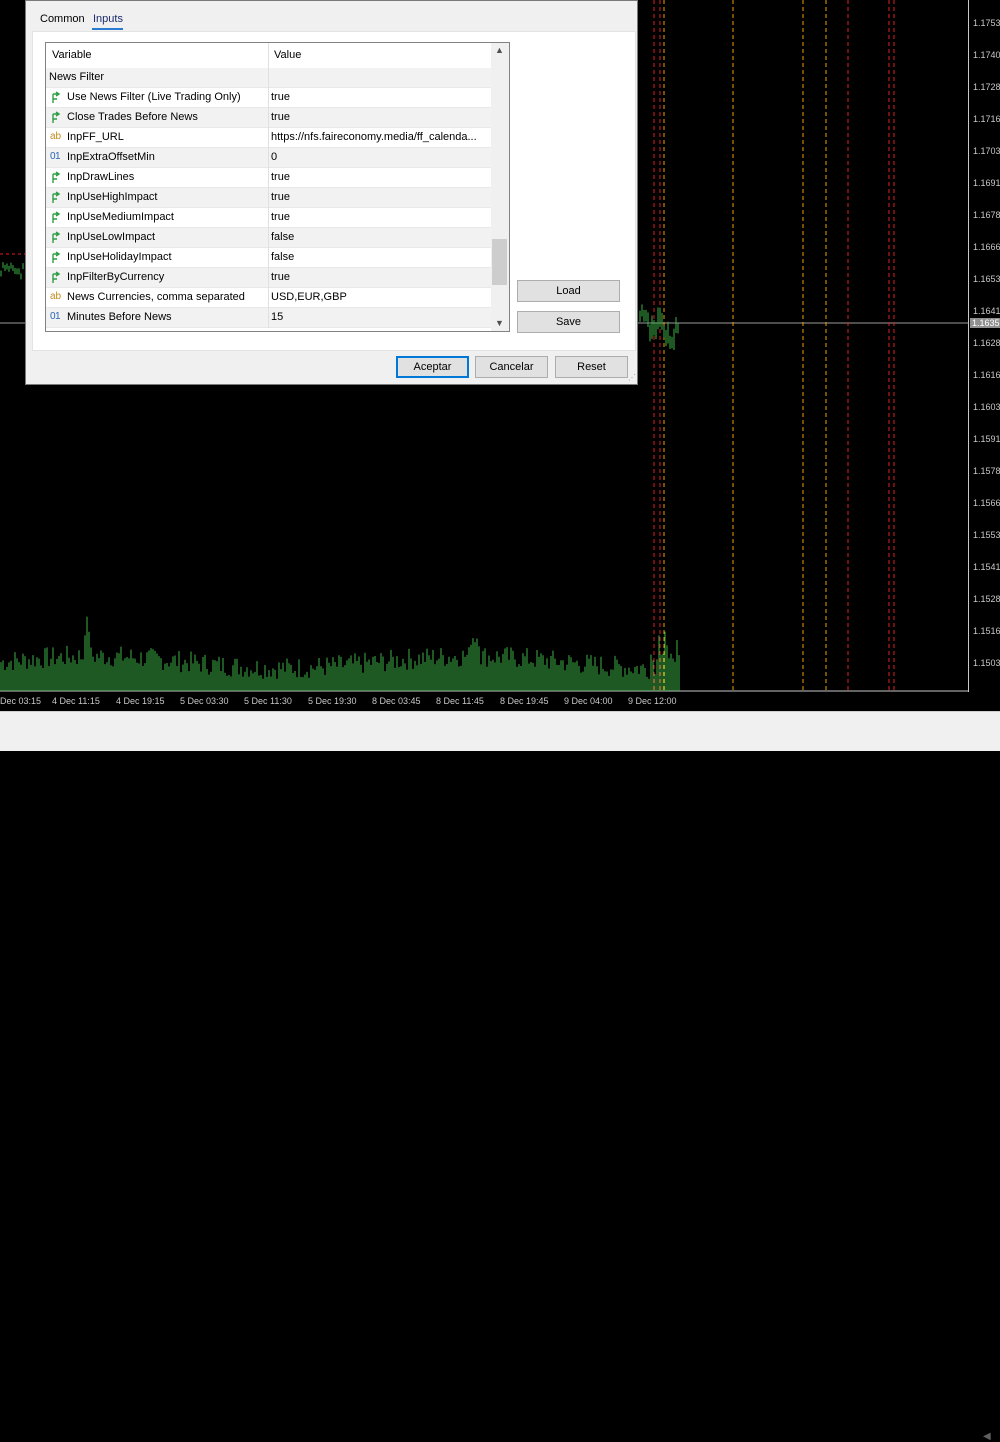  Describe the element at coordinates (268, 158) in the screenshot. I see `grid-row: 01 InpExtraOffsetMin 0` at that location.